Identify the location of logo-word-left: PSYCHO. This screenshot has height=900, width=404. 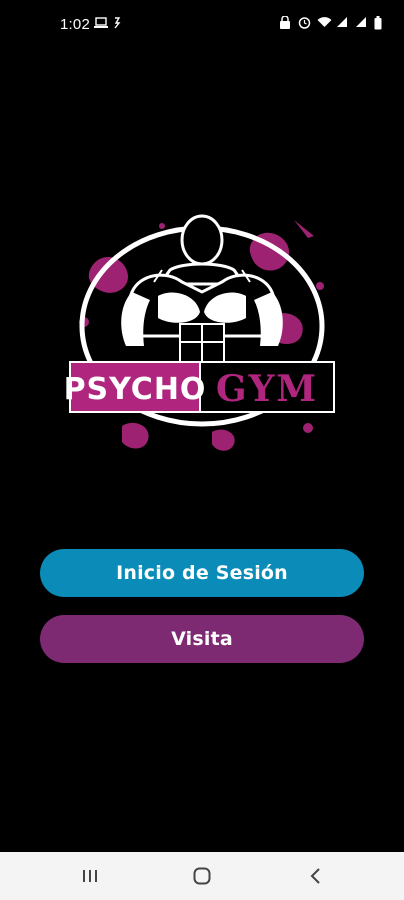
(135, 389).